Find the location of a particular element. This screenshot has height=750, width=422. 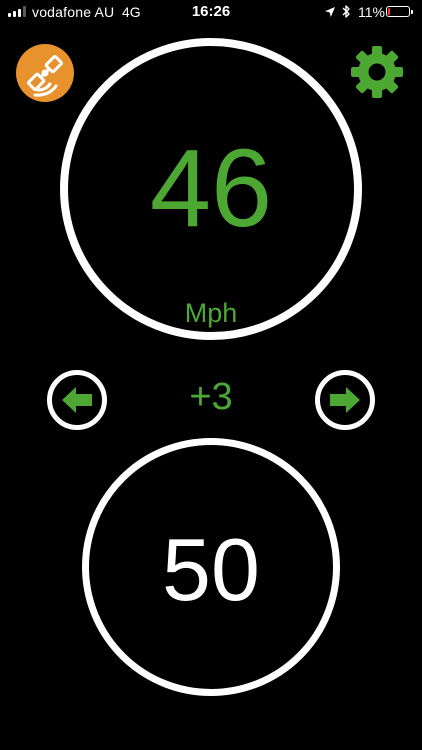

arrow-right-icon is located at coordinates (345, 400).